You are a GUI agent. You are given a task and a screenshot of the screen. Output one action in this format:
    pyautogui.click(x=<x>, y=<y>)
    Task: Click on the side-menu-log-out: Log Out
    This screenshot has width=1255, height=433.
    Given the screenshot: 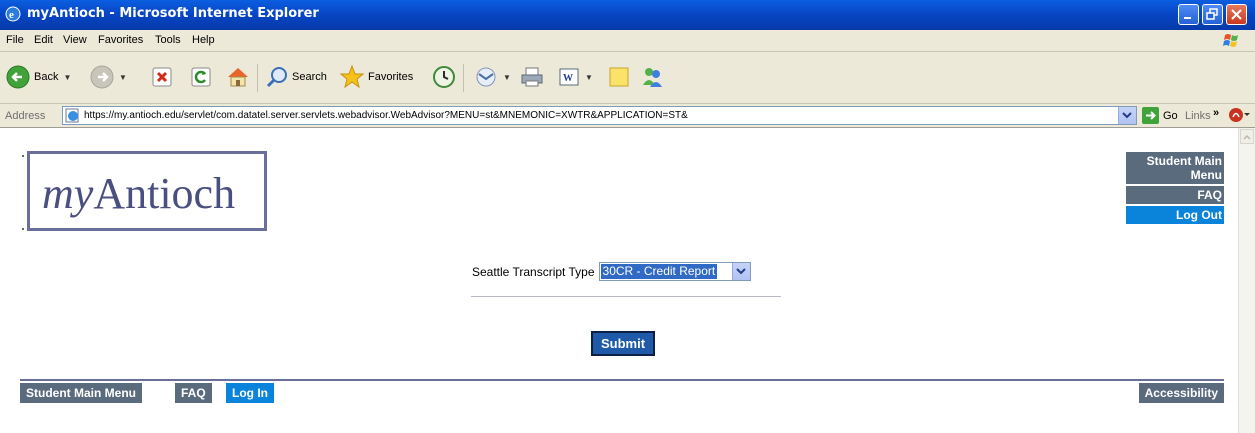 What is the action you would take?
    pyautogui.click(x=1175, y=215)
    